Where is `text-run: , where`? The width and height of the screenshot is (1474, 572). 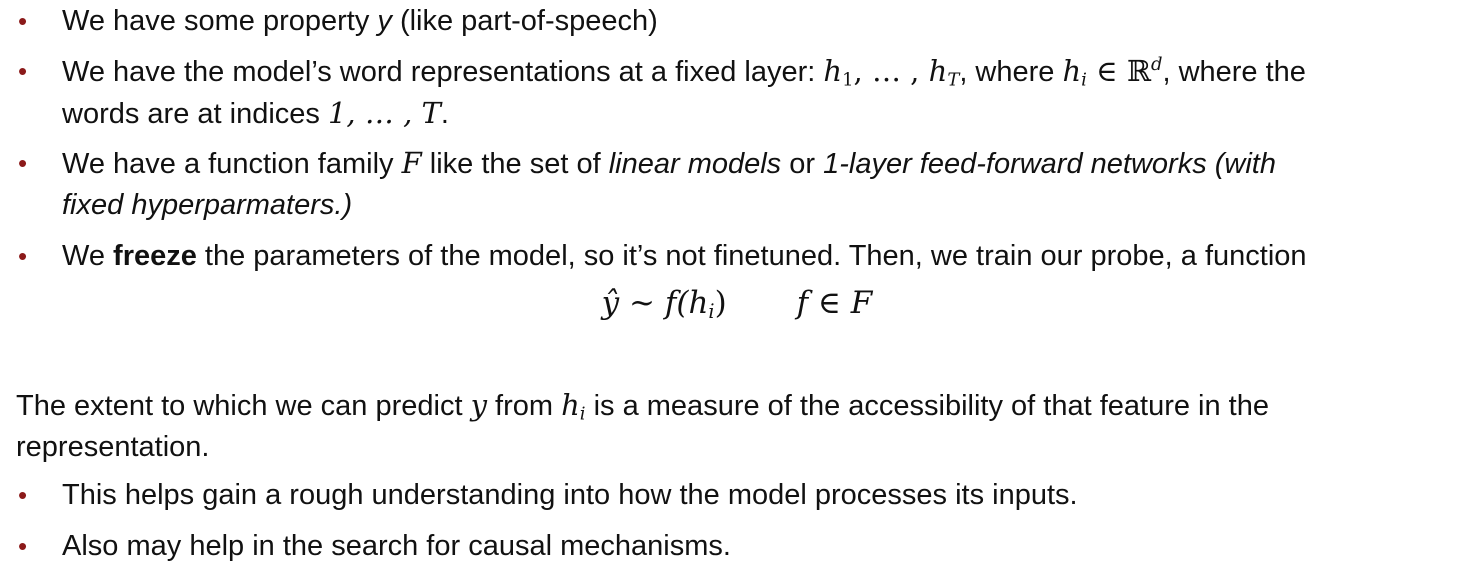 text-run: , where is located at coordinates (1011, 72).